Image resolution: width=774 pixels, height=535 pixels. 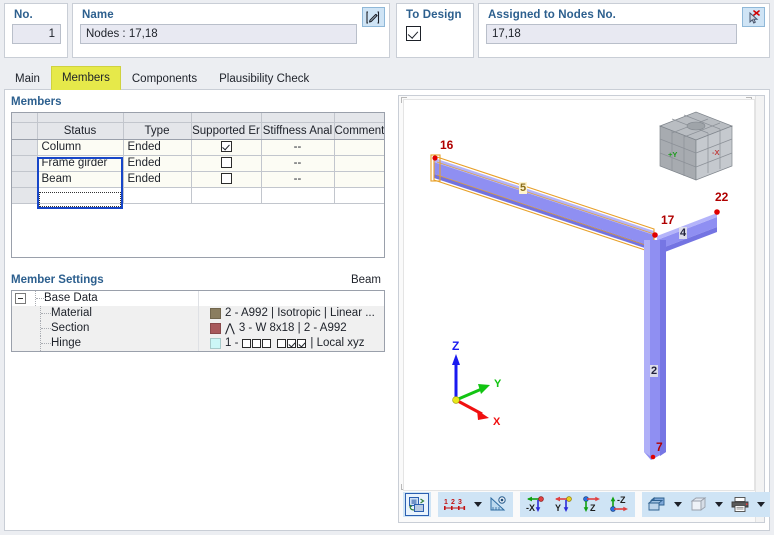 I want to click on cell-status: Column, so click(x=80, y=147).